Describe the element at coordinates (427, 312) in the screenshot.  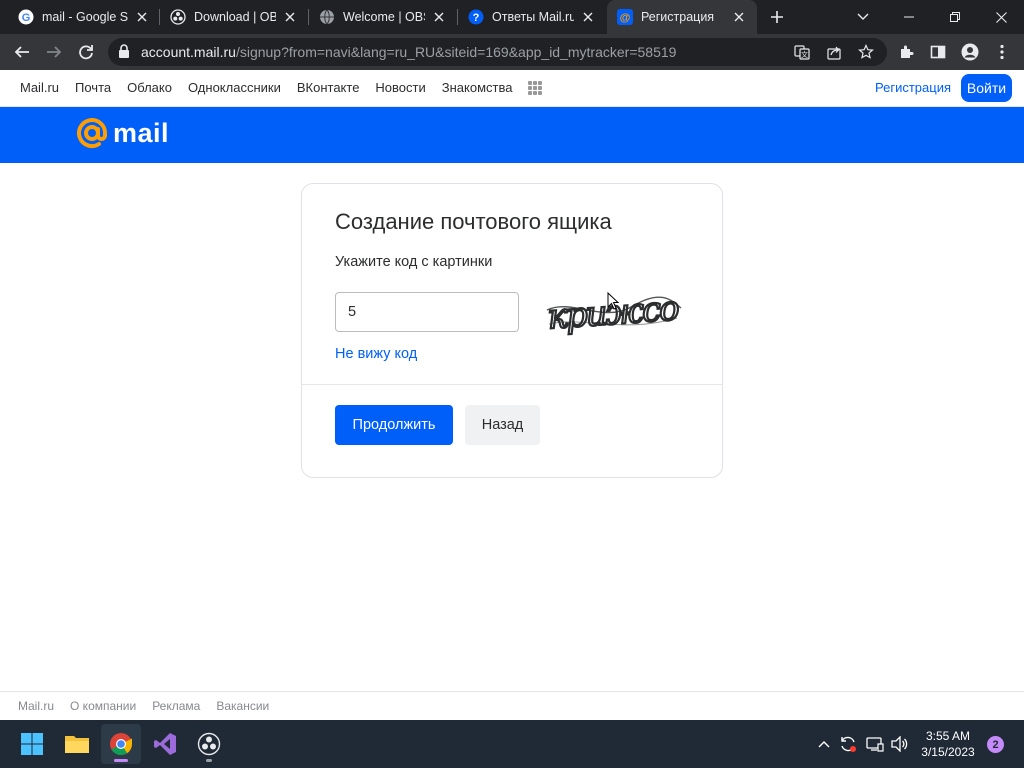
I see `captcha-code-input: 5` at that location.